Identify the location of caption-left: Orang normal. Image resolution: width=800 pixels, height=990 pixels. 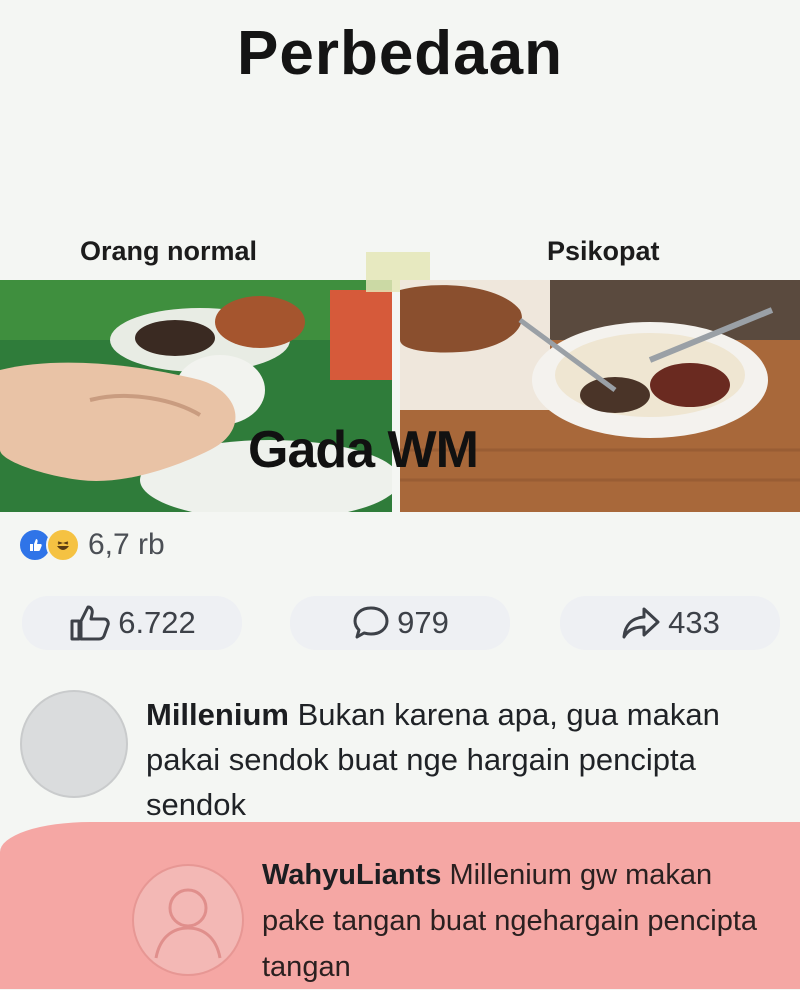
(169, 251).